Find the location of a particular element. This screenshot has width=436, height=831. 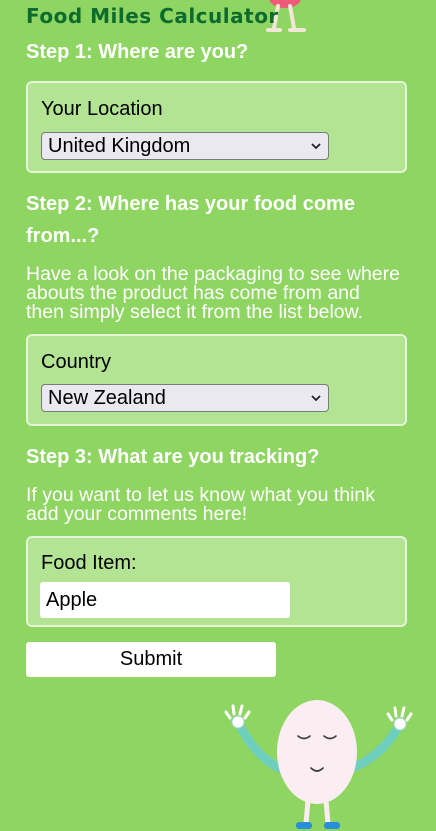

submit-button: Submit is located at coordinates (151, 659).